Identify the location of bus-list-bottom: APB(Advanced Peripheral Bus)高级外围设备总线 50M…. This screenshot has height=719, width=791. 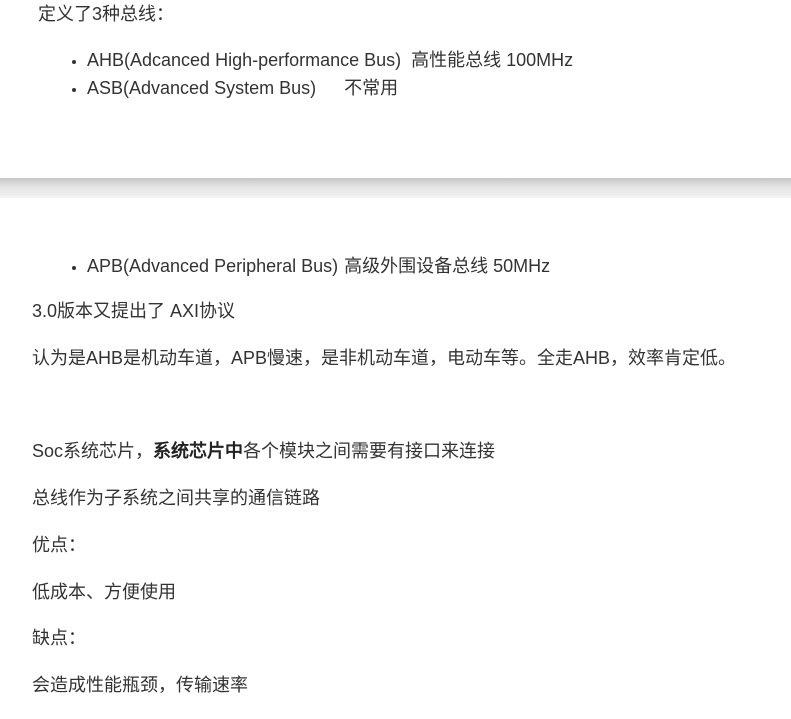
(275, 266).